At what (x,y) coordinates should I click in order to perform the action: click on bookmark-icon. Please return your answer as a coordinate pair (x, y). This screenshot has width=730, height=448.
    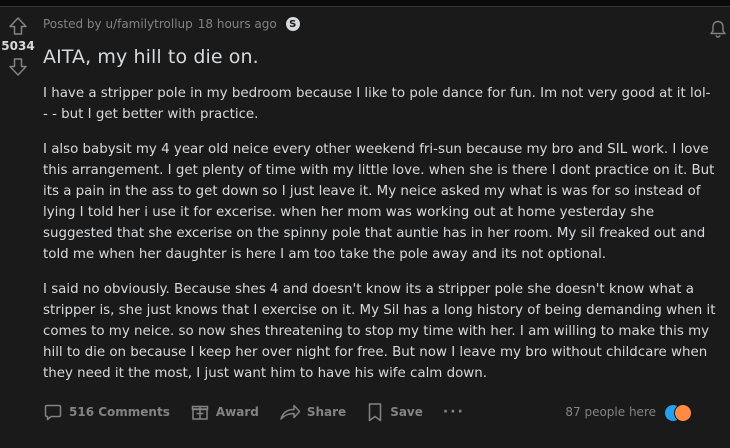
    Looking at the image, I should click on (375, 412).